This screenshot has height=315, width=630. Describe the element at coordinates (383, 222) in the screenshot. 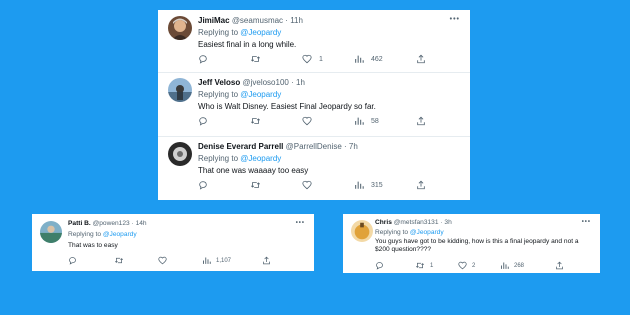

I see `display-name: Chris` at that location.